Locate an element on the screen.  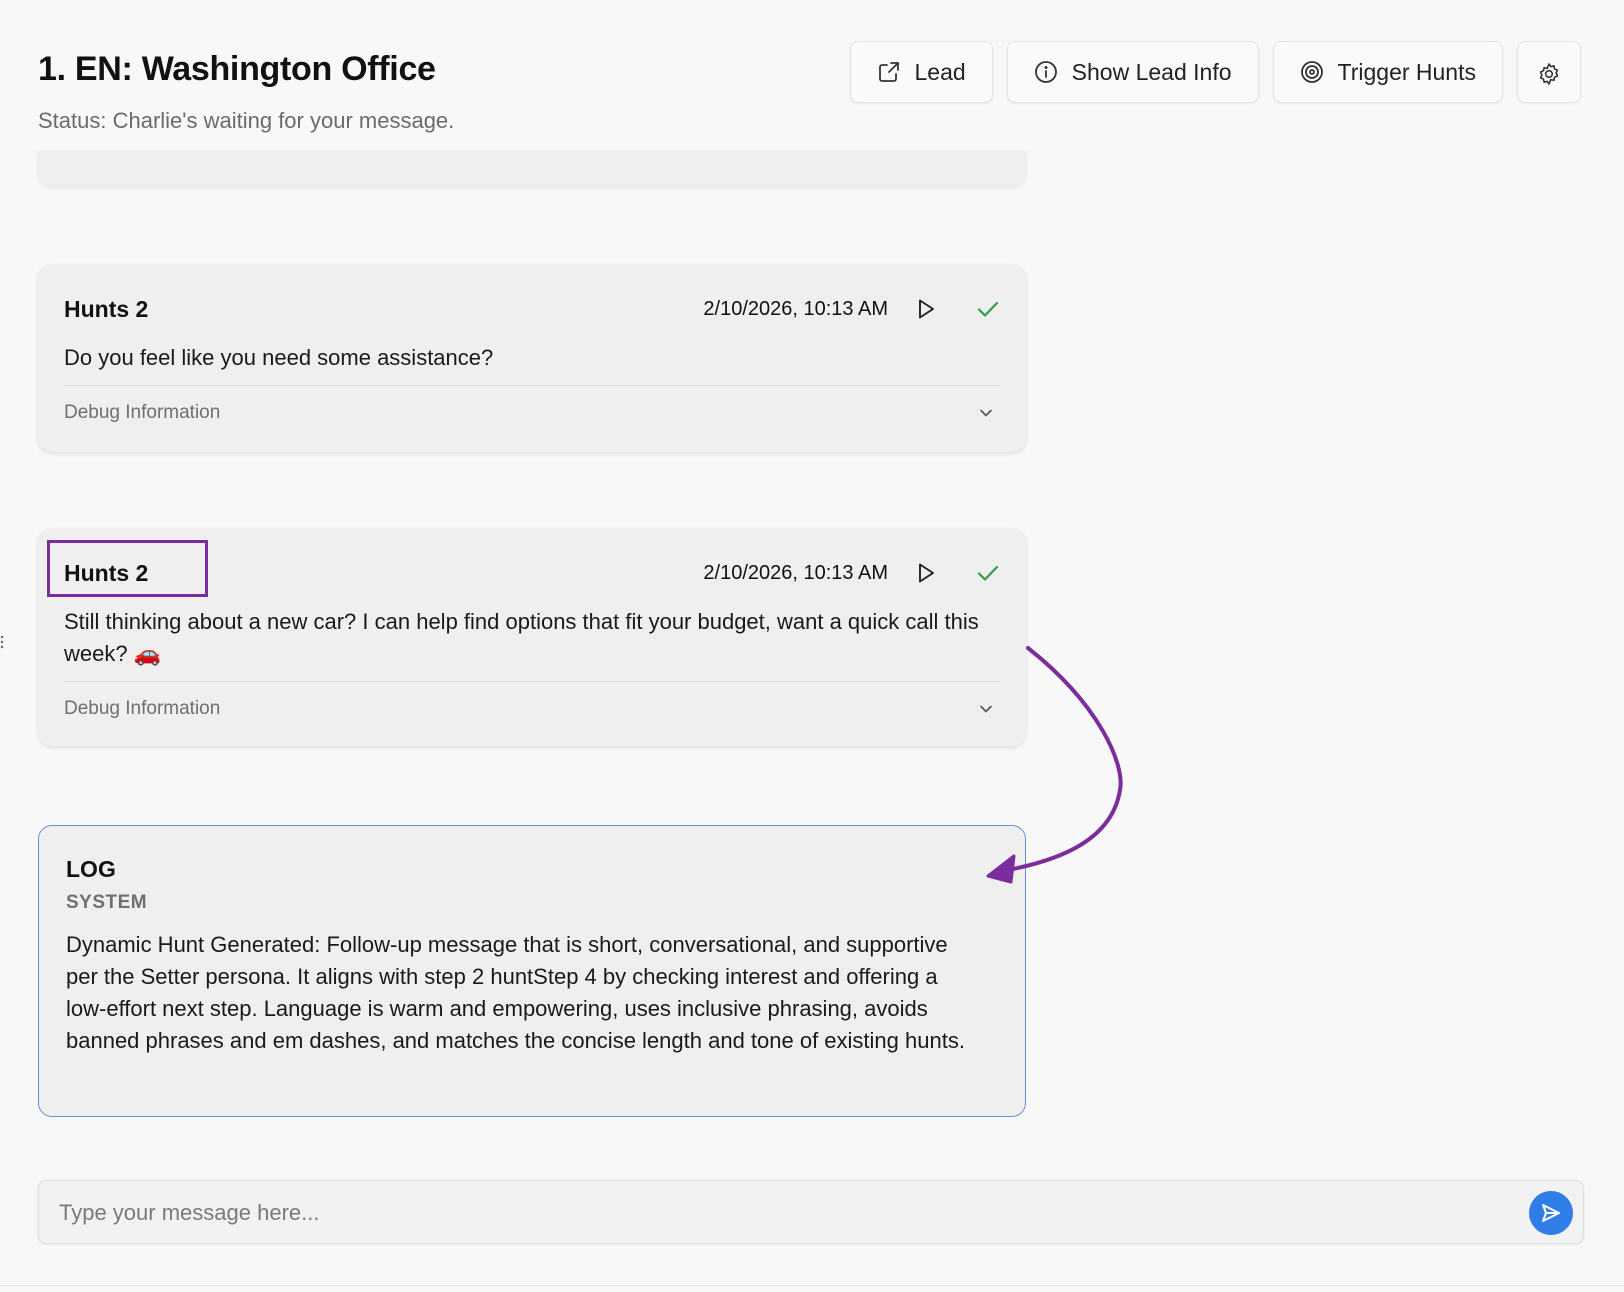
message-header: Hunts 2 2/10/2026, 10:13 AM is located at coordinates (532, 309).